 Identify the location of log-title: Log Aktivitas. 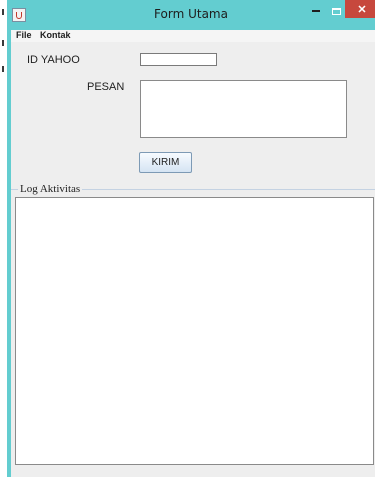
(50, 189).